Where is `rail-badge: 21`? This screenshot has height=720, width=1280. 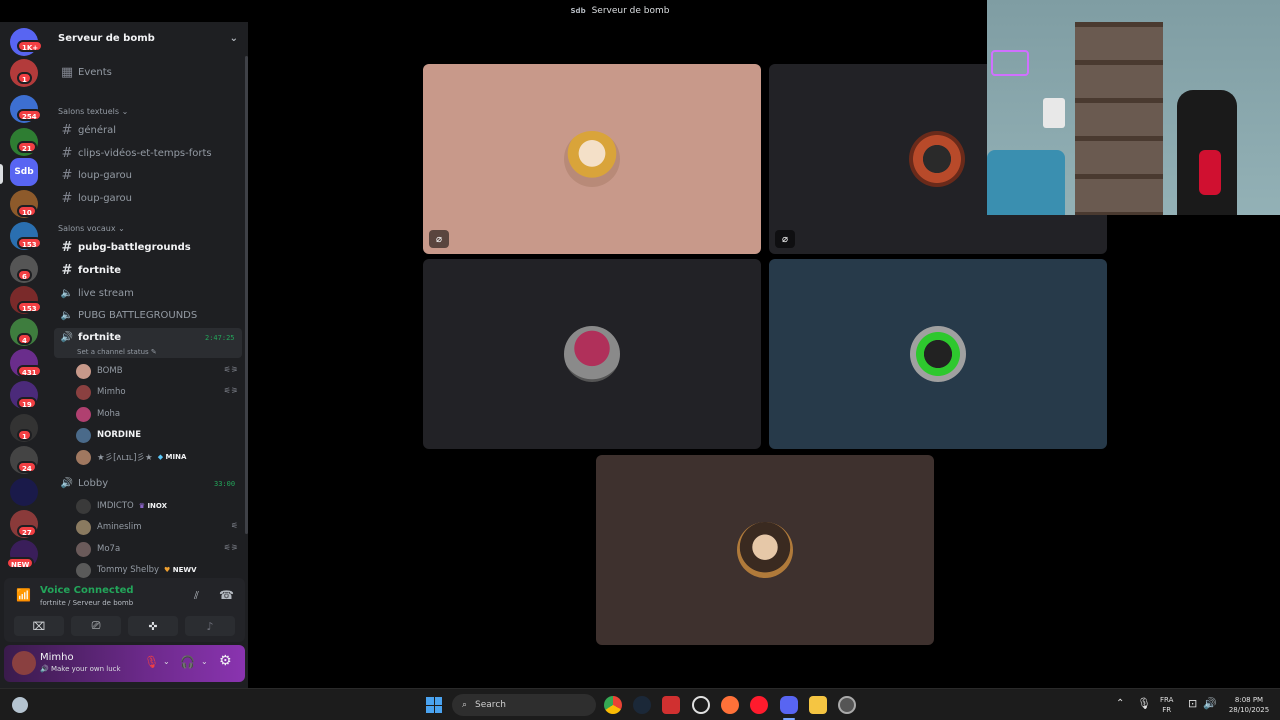
rail-badge: 21 is located at coordinates (27, 147).